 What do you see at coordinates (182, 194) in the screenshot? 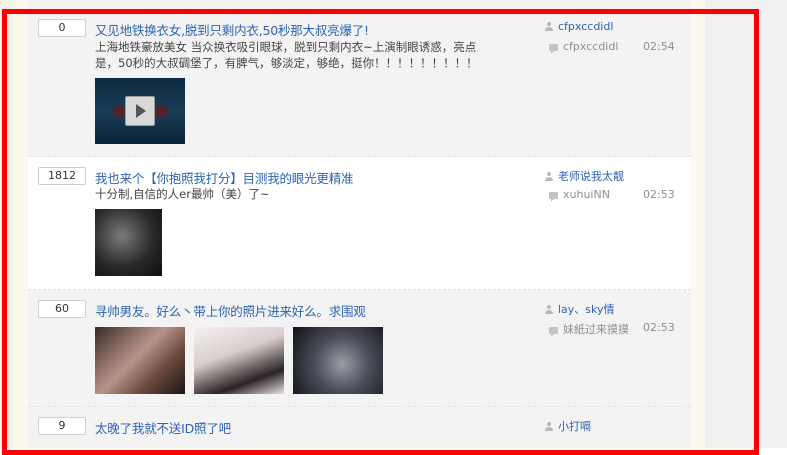
I see `thread-abstract: 十分制,自信的人er最帅（美）了~` at bounding box center [182, 194].